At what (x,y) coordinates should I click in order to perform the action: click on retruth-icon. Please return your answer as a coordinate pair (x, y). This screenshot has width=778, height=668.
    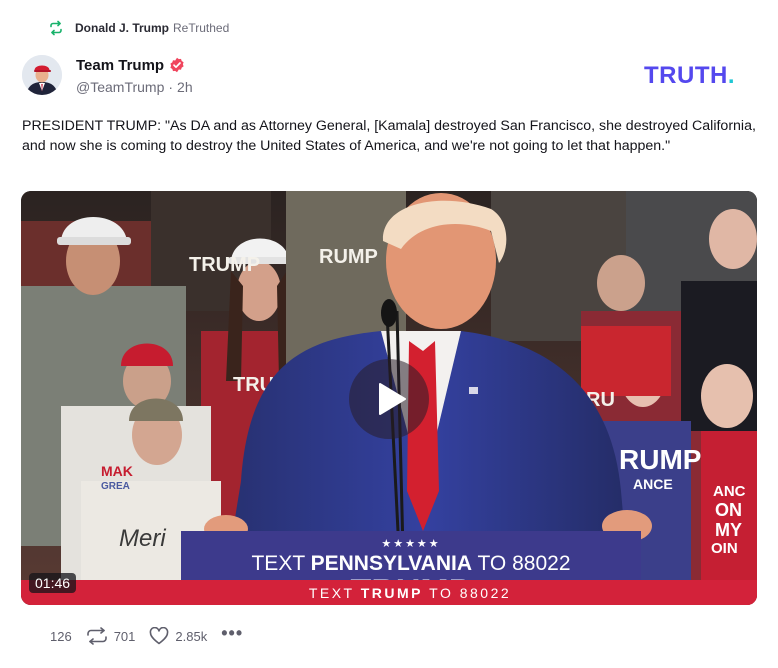
    Looking at the image, I should click on (56, 28).